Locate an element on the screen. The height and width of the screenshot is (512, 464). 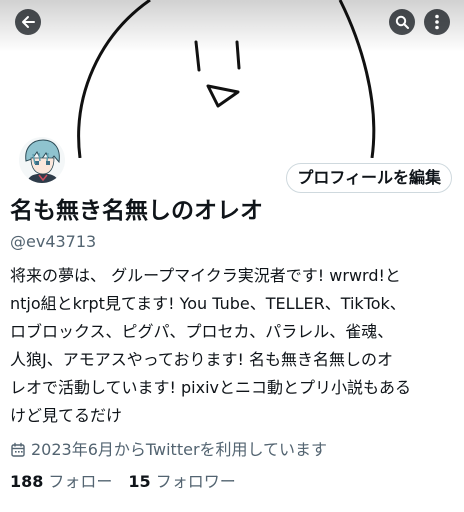
followers-count: 15 is located at coordinates (139, 481).